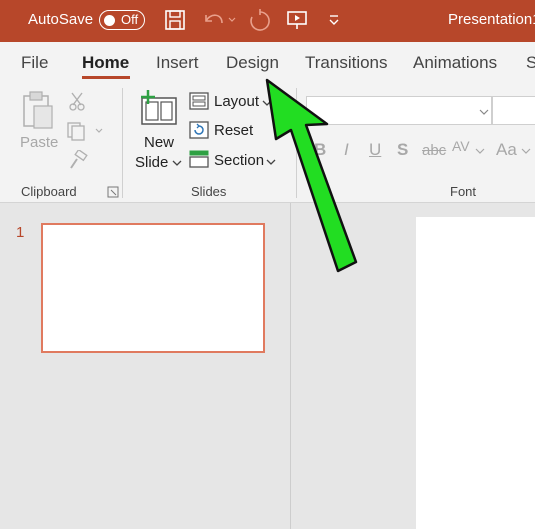 Image resolution: width=535 pixels, height=529 pixels. Describe the element at coordinates (20, 232) in the screenshot. I see `slide-number: 1` at that location.